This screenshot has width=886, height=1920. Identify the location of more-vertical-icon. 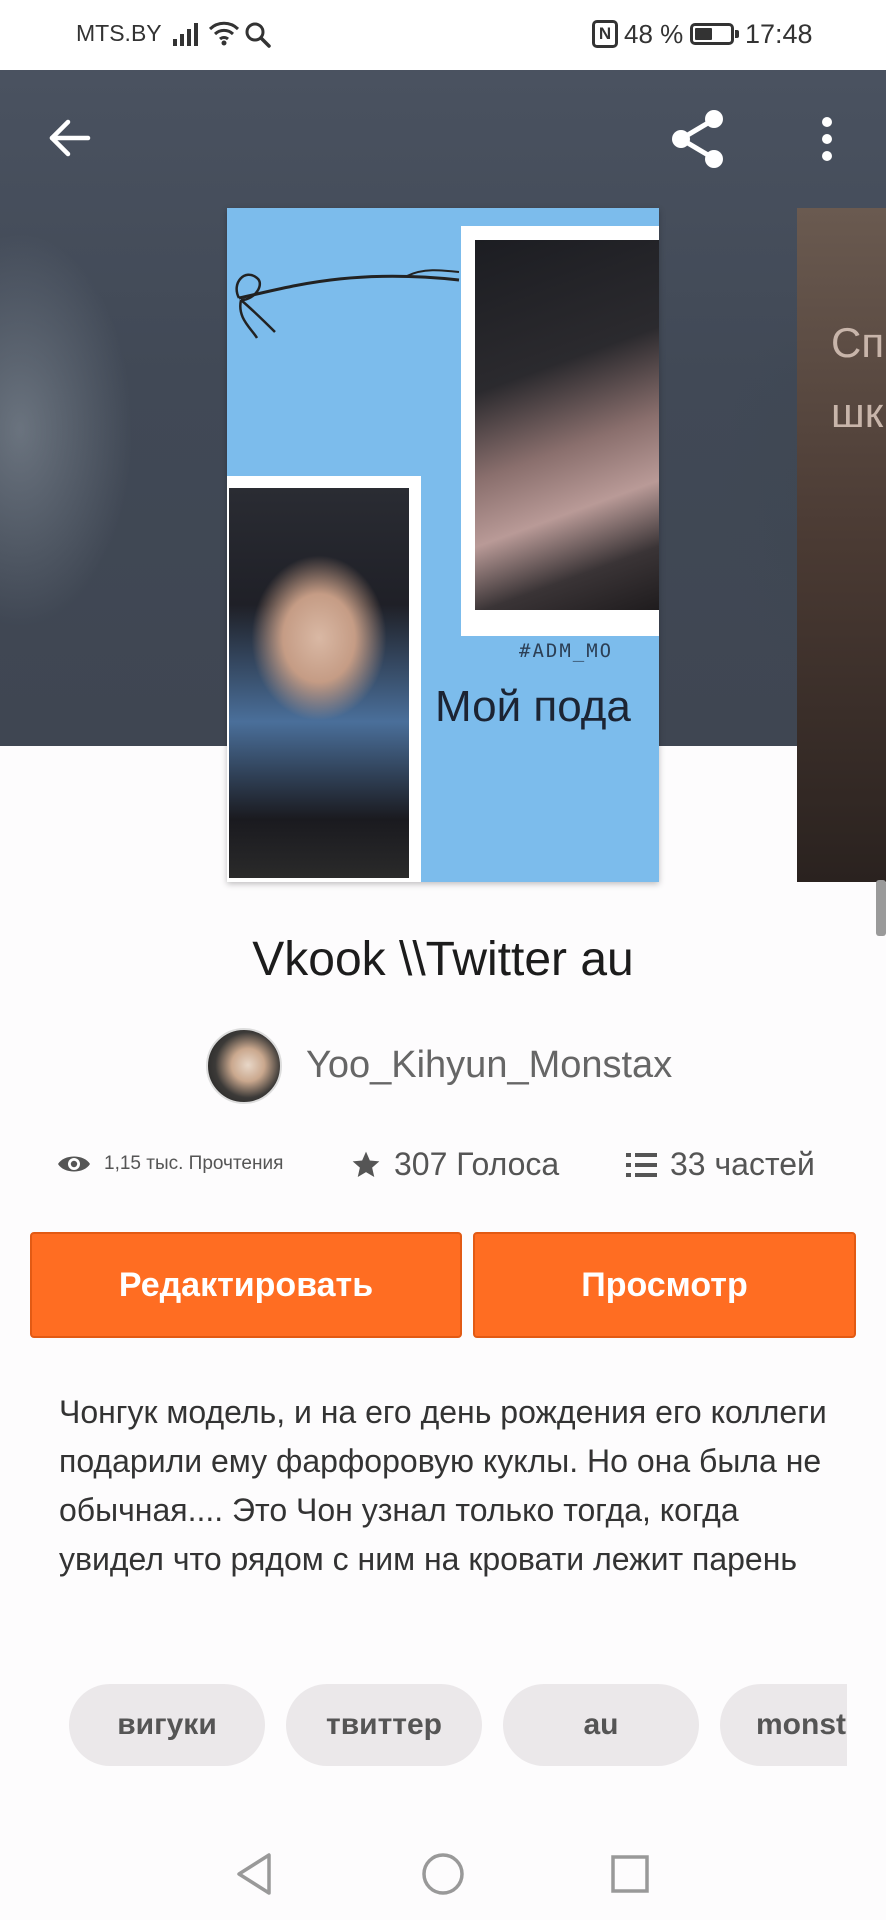
(827, 139).